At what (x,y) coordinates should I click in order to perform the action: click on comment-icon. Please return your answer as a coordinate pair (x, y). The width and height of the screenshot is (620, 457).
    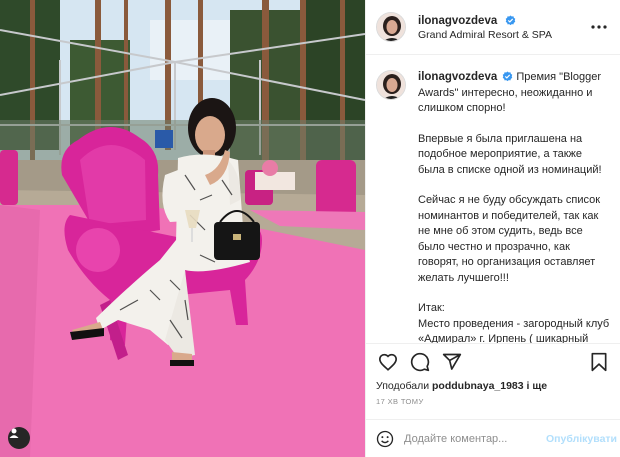
    Looking at the image, I should click on (420, 362).